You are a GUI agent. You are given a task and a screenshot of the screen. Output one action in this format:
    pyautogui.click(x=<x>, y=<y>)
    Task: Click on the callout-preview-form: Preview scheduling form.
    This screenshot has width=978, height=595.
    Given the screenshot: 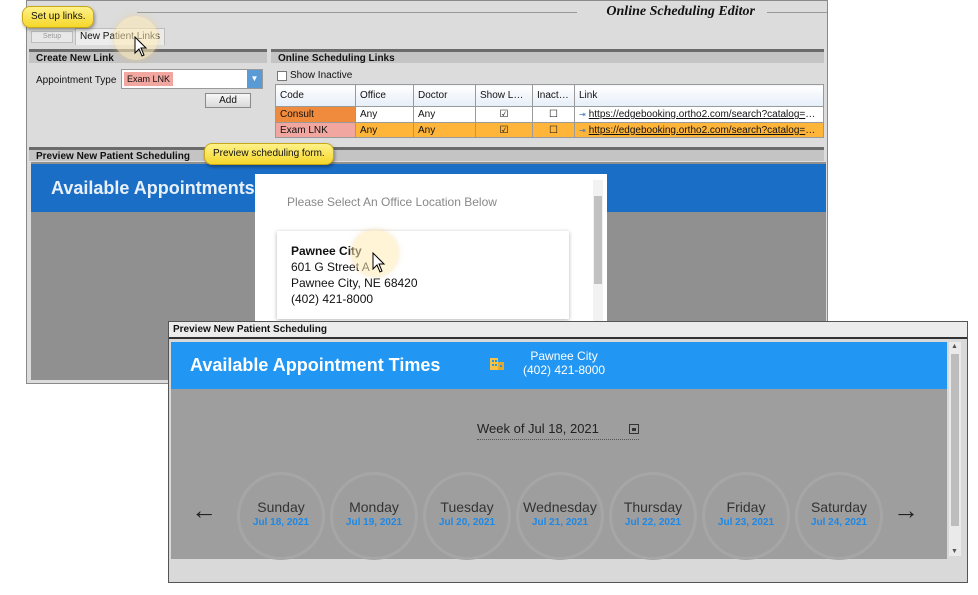 What is the action you would take?
    pyautogui.click(x=269, y=154)
    